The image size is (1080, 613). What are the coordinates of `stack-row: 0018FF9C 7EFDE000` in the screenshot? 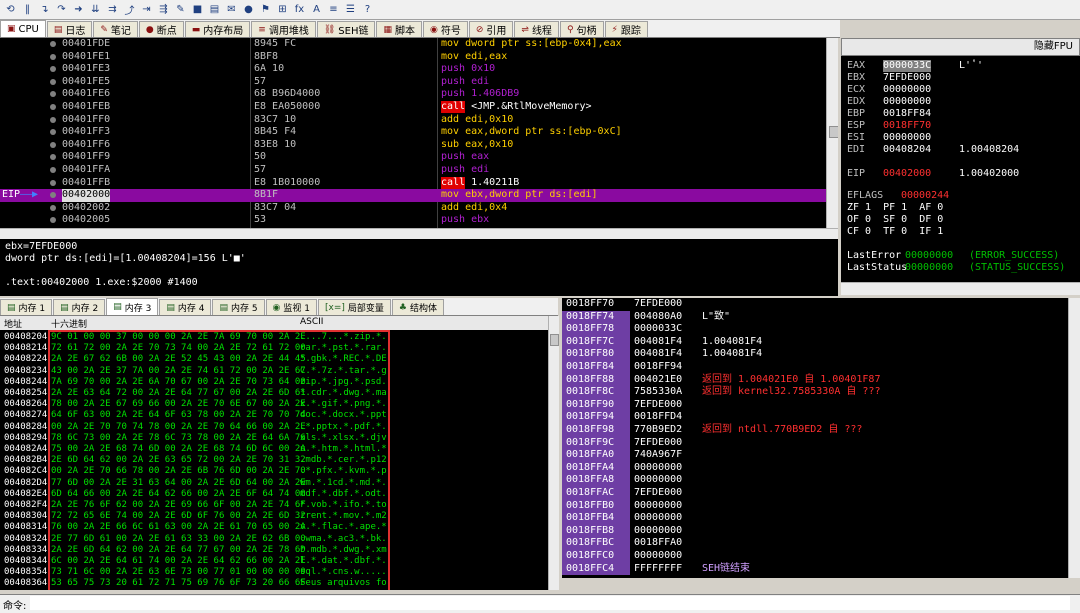 It's located at (815, 443).